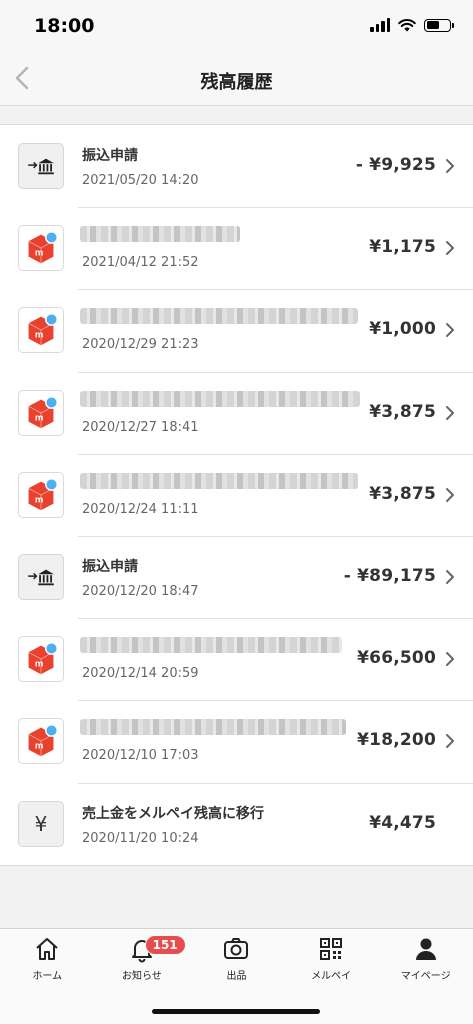 Image resolution: width=473 pixels, height=1024 pixels. I want to click on row-date: 2020/12/10 17:03, so click(140, 756).